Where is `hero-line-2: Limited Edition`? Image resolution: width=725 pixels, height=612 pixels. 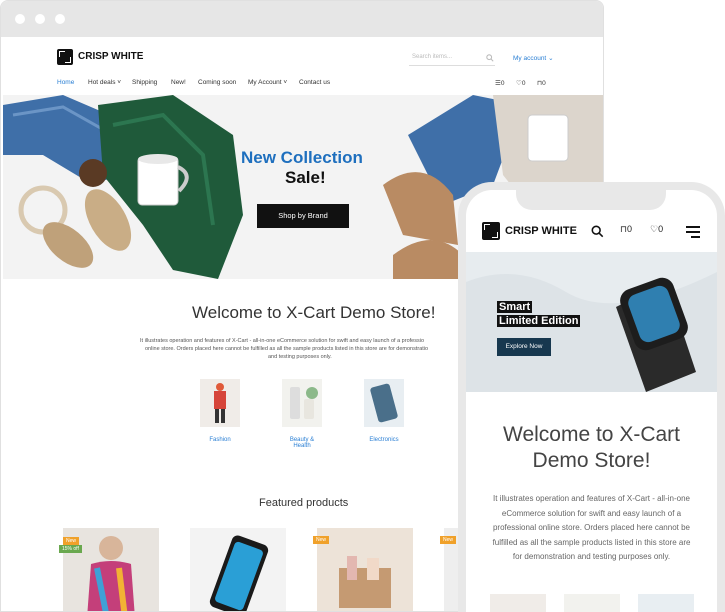 hero-line-2: Limited Edition is located at coordinates (539, 320).